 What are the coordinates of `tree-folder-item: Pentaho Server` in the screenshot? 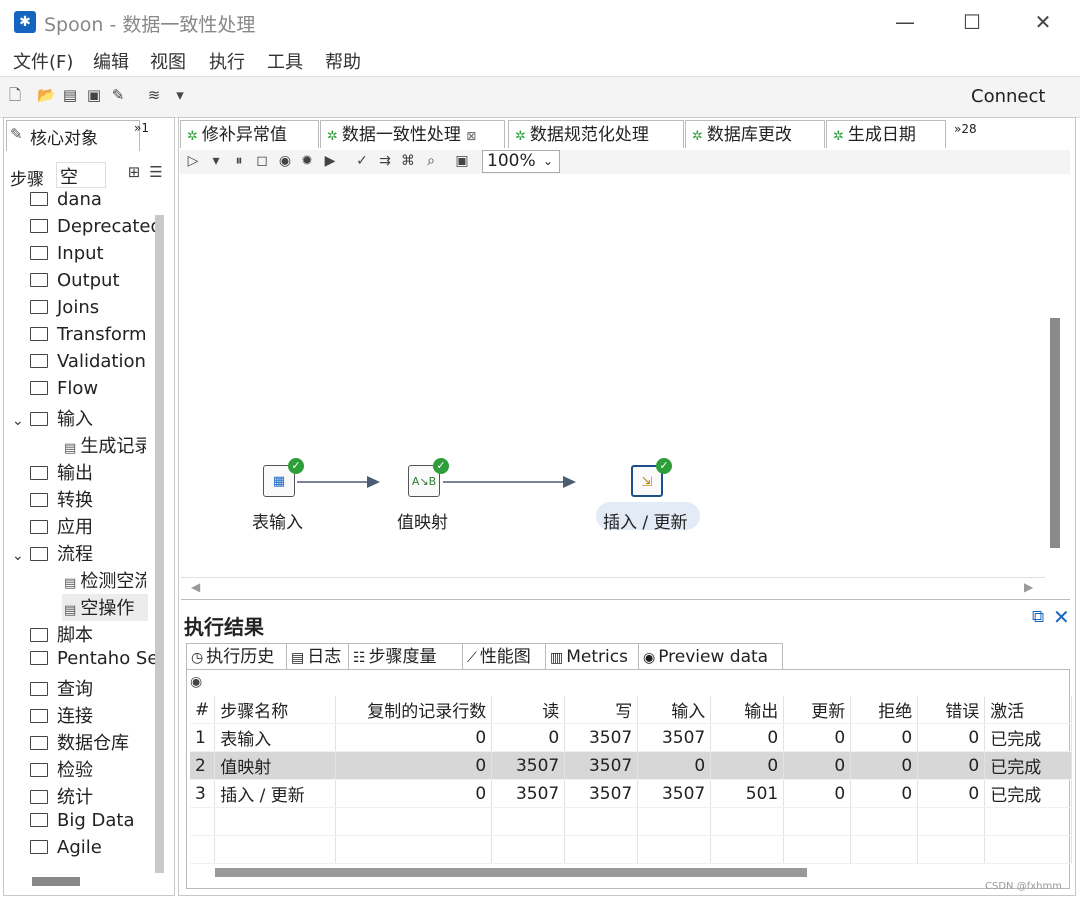 It's located at (84, 661).